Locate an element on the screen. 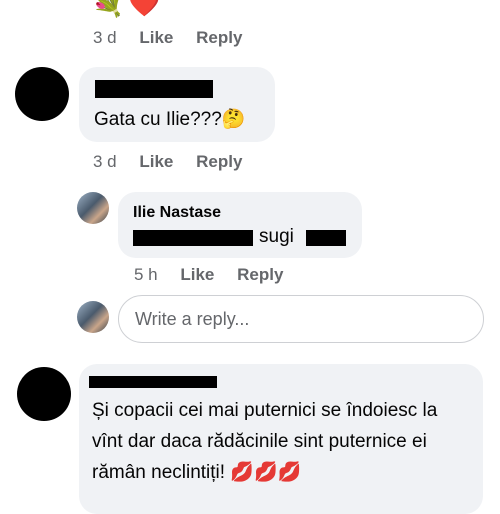 This screenshot has height=514, width=500. top-comment-actions: 3 d Like Reply is located at coordinates (167, 38).